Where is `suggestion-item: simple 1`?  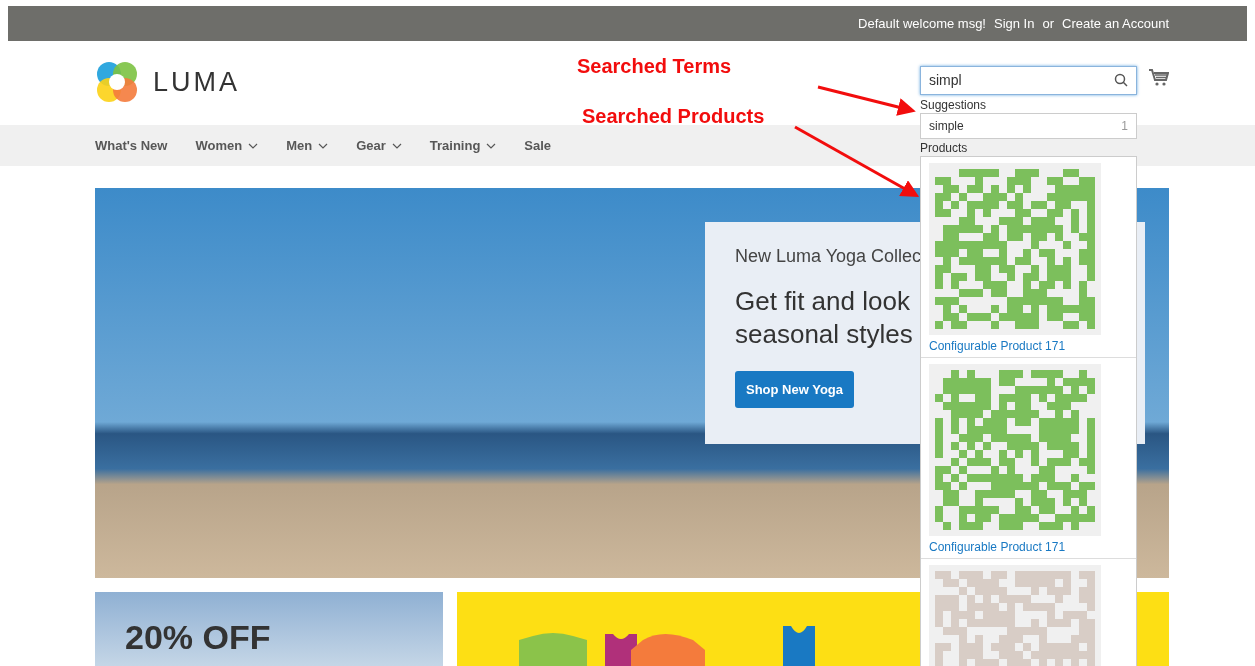 suggestion-item: simple 1 is located at coordinates (1028, 125).